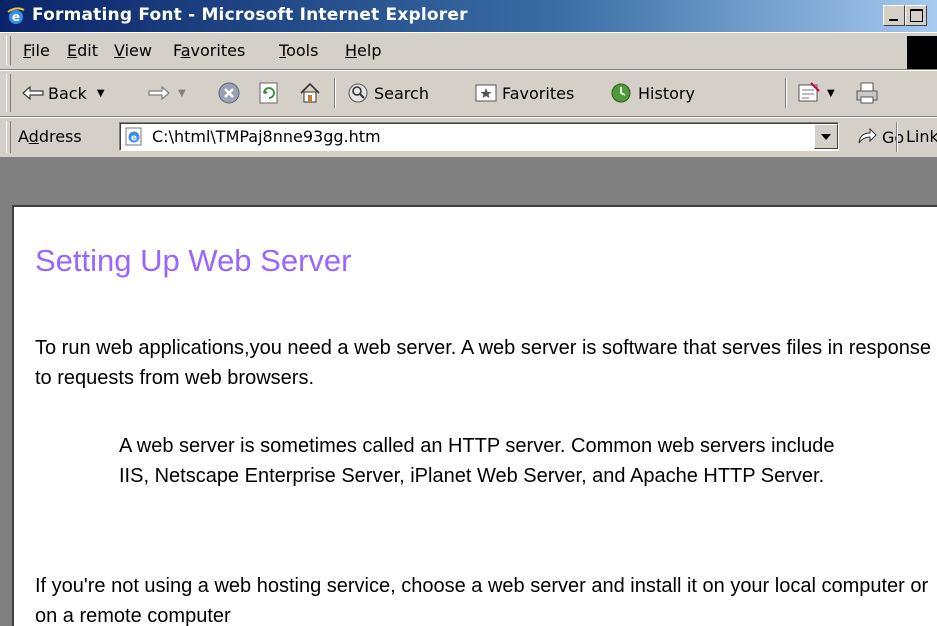 This screenshot has width=937, height=626. I want to click on minimize-icon, so click(893, 20).